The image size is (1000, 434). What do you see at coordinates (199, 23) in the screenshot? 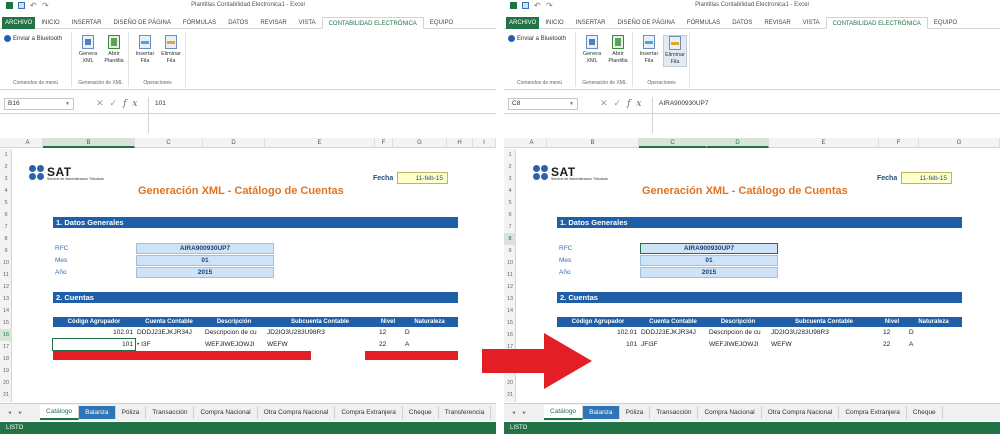
I see `tab-formulas: FÓRMULAS` at bounding box center [199, 23].